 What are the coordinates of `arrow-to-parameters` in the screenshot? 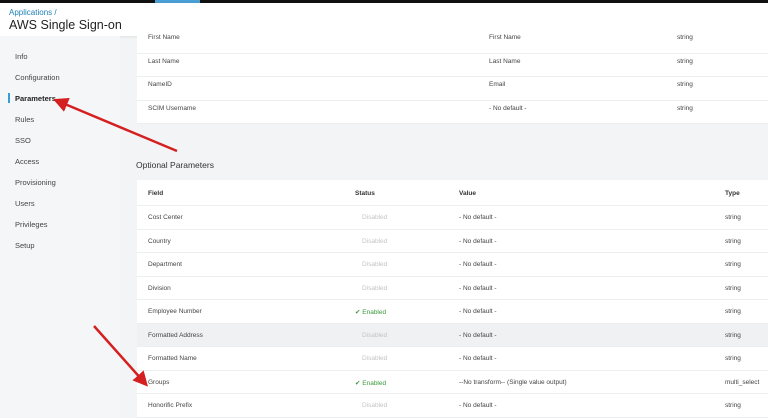 It's located at (115, 125).